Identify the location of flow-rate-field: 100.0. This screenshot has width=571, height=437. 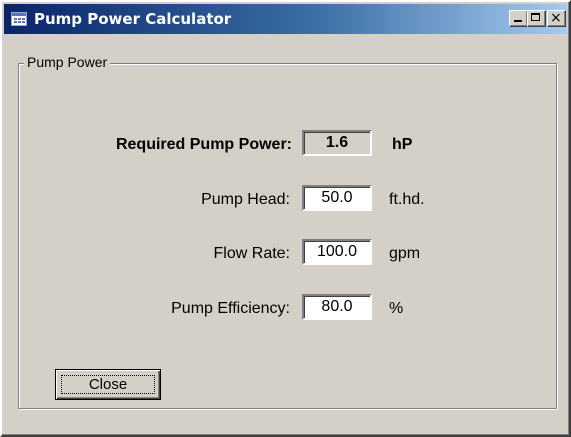
(337, 252).